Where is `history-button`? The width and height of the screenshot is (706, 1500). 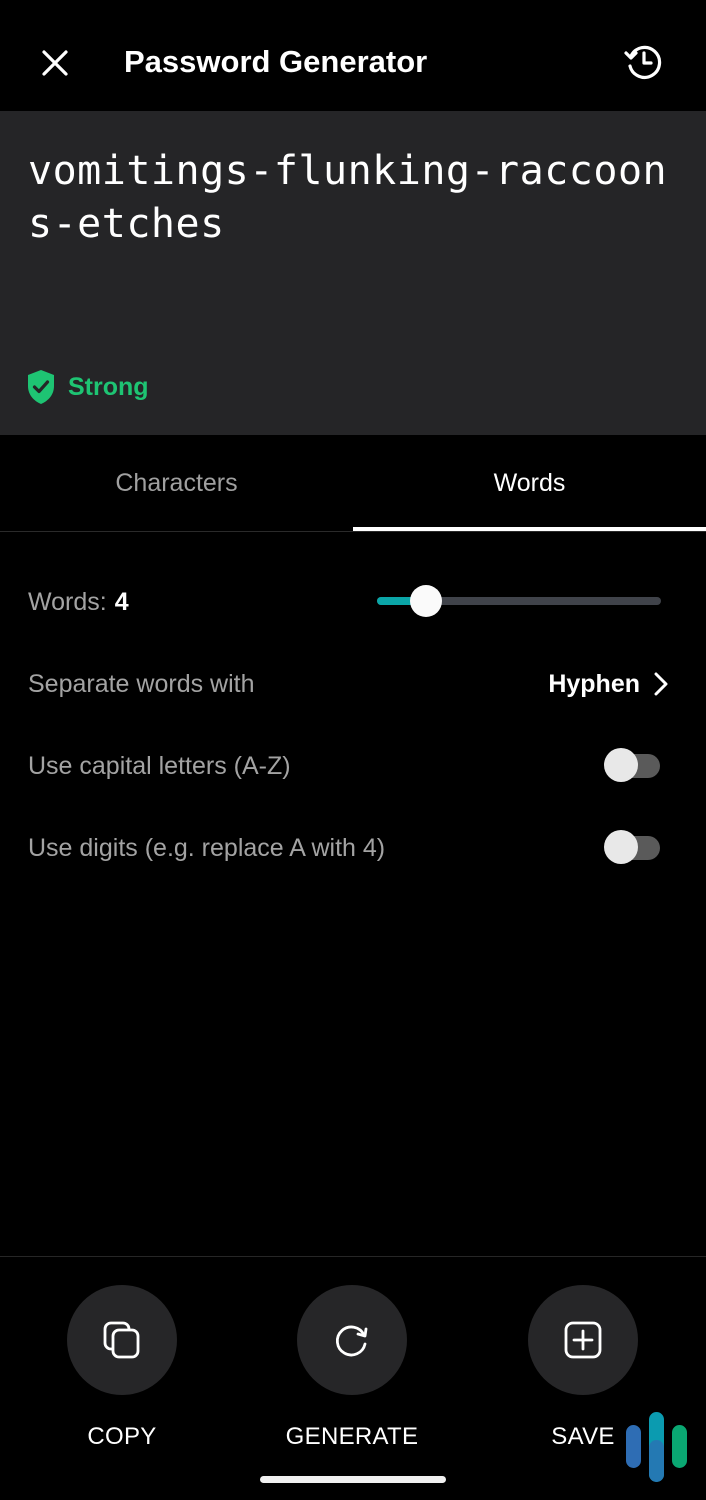
history-button is located at coordinates (644, 62).